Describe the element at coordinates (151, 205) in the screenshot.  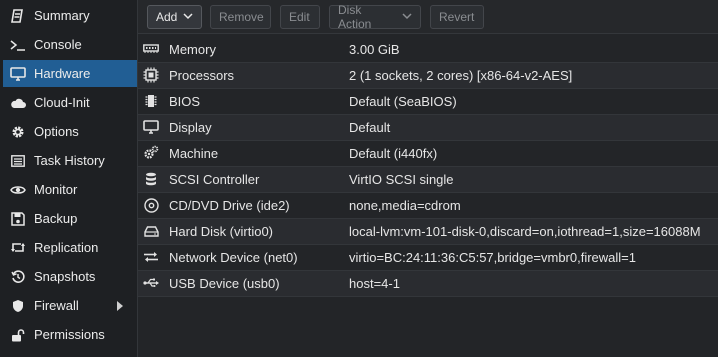
I see `cdrom-icon` at that location.